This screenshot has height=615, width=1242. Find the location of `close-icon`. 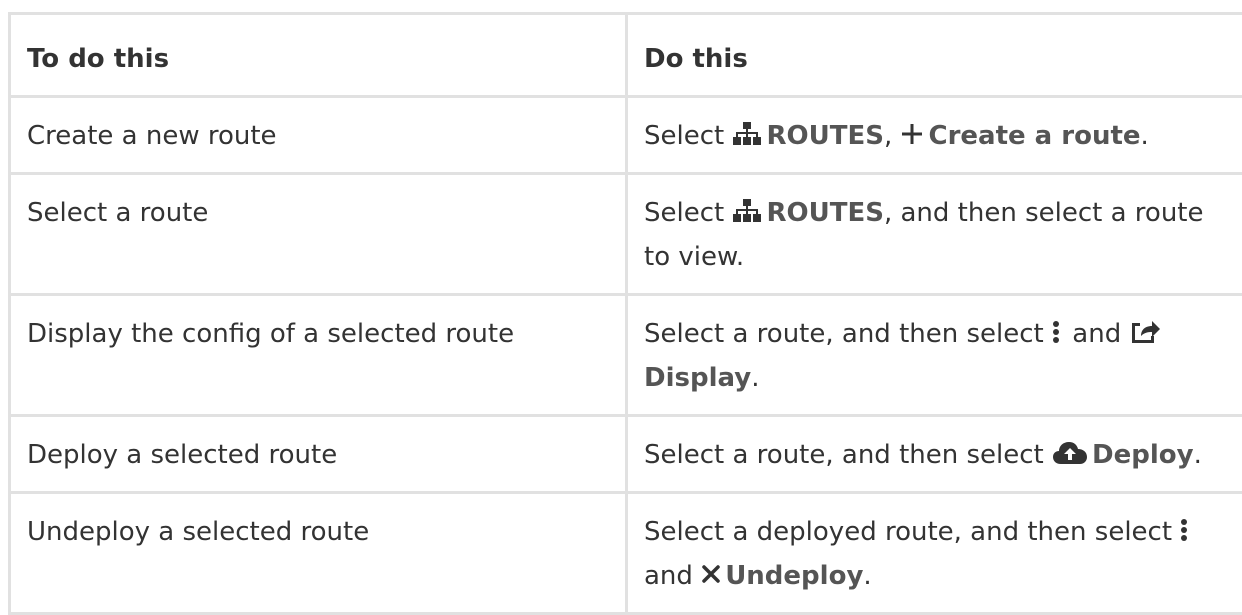

close-icon is located at coordinates (711, 574).